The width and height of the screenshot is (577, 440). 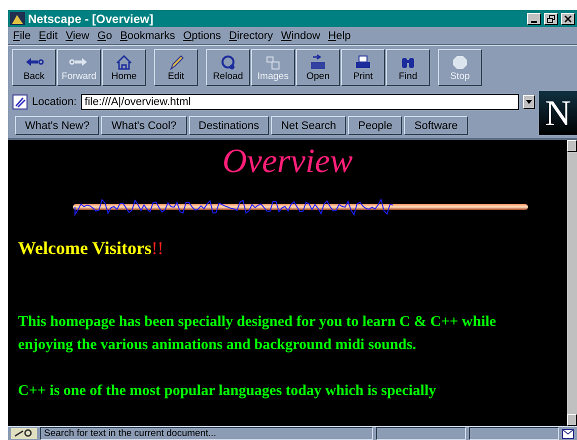 What do you see at coordinates (258, 334) in the screenshot?
I see `paragraph: This homepage has been specially designed for you to learn C & C++ while enjoying the various animations and background midi sounds.` at bounding box center [258, 334].